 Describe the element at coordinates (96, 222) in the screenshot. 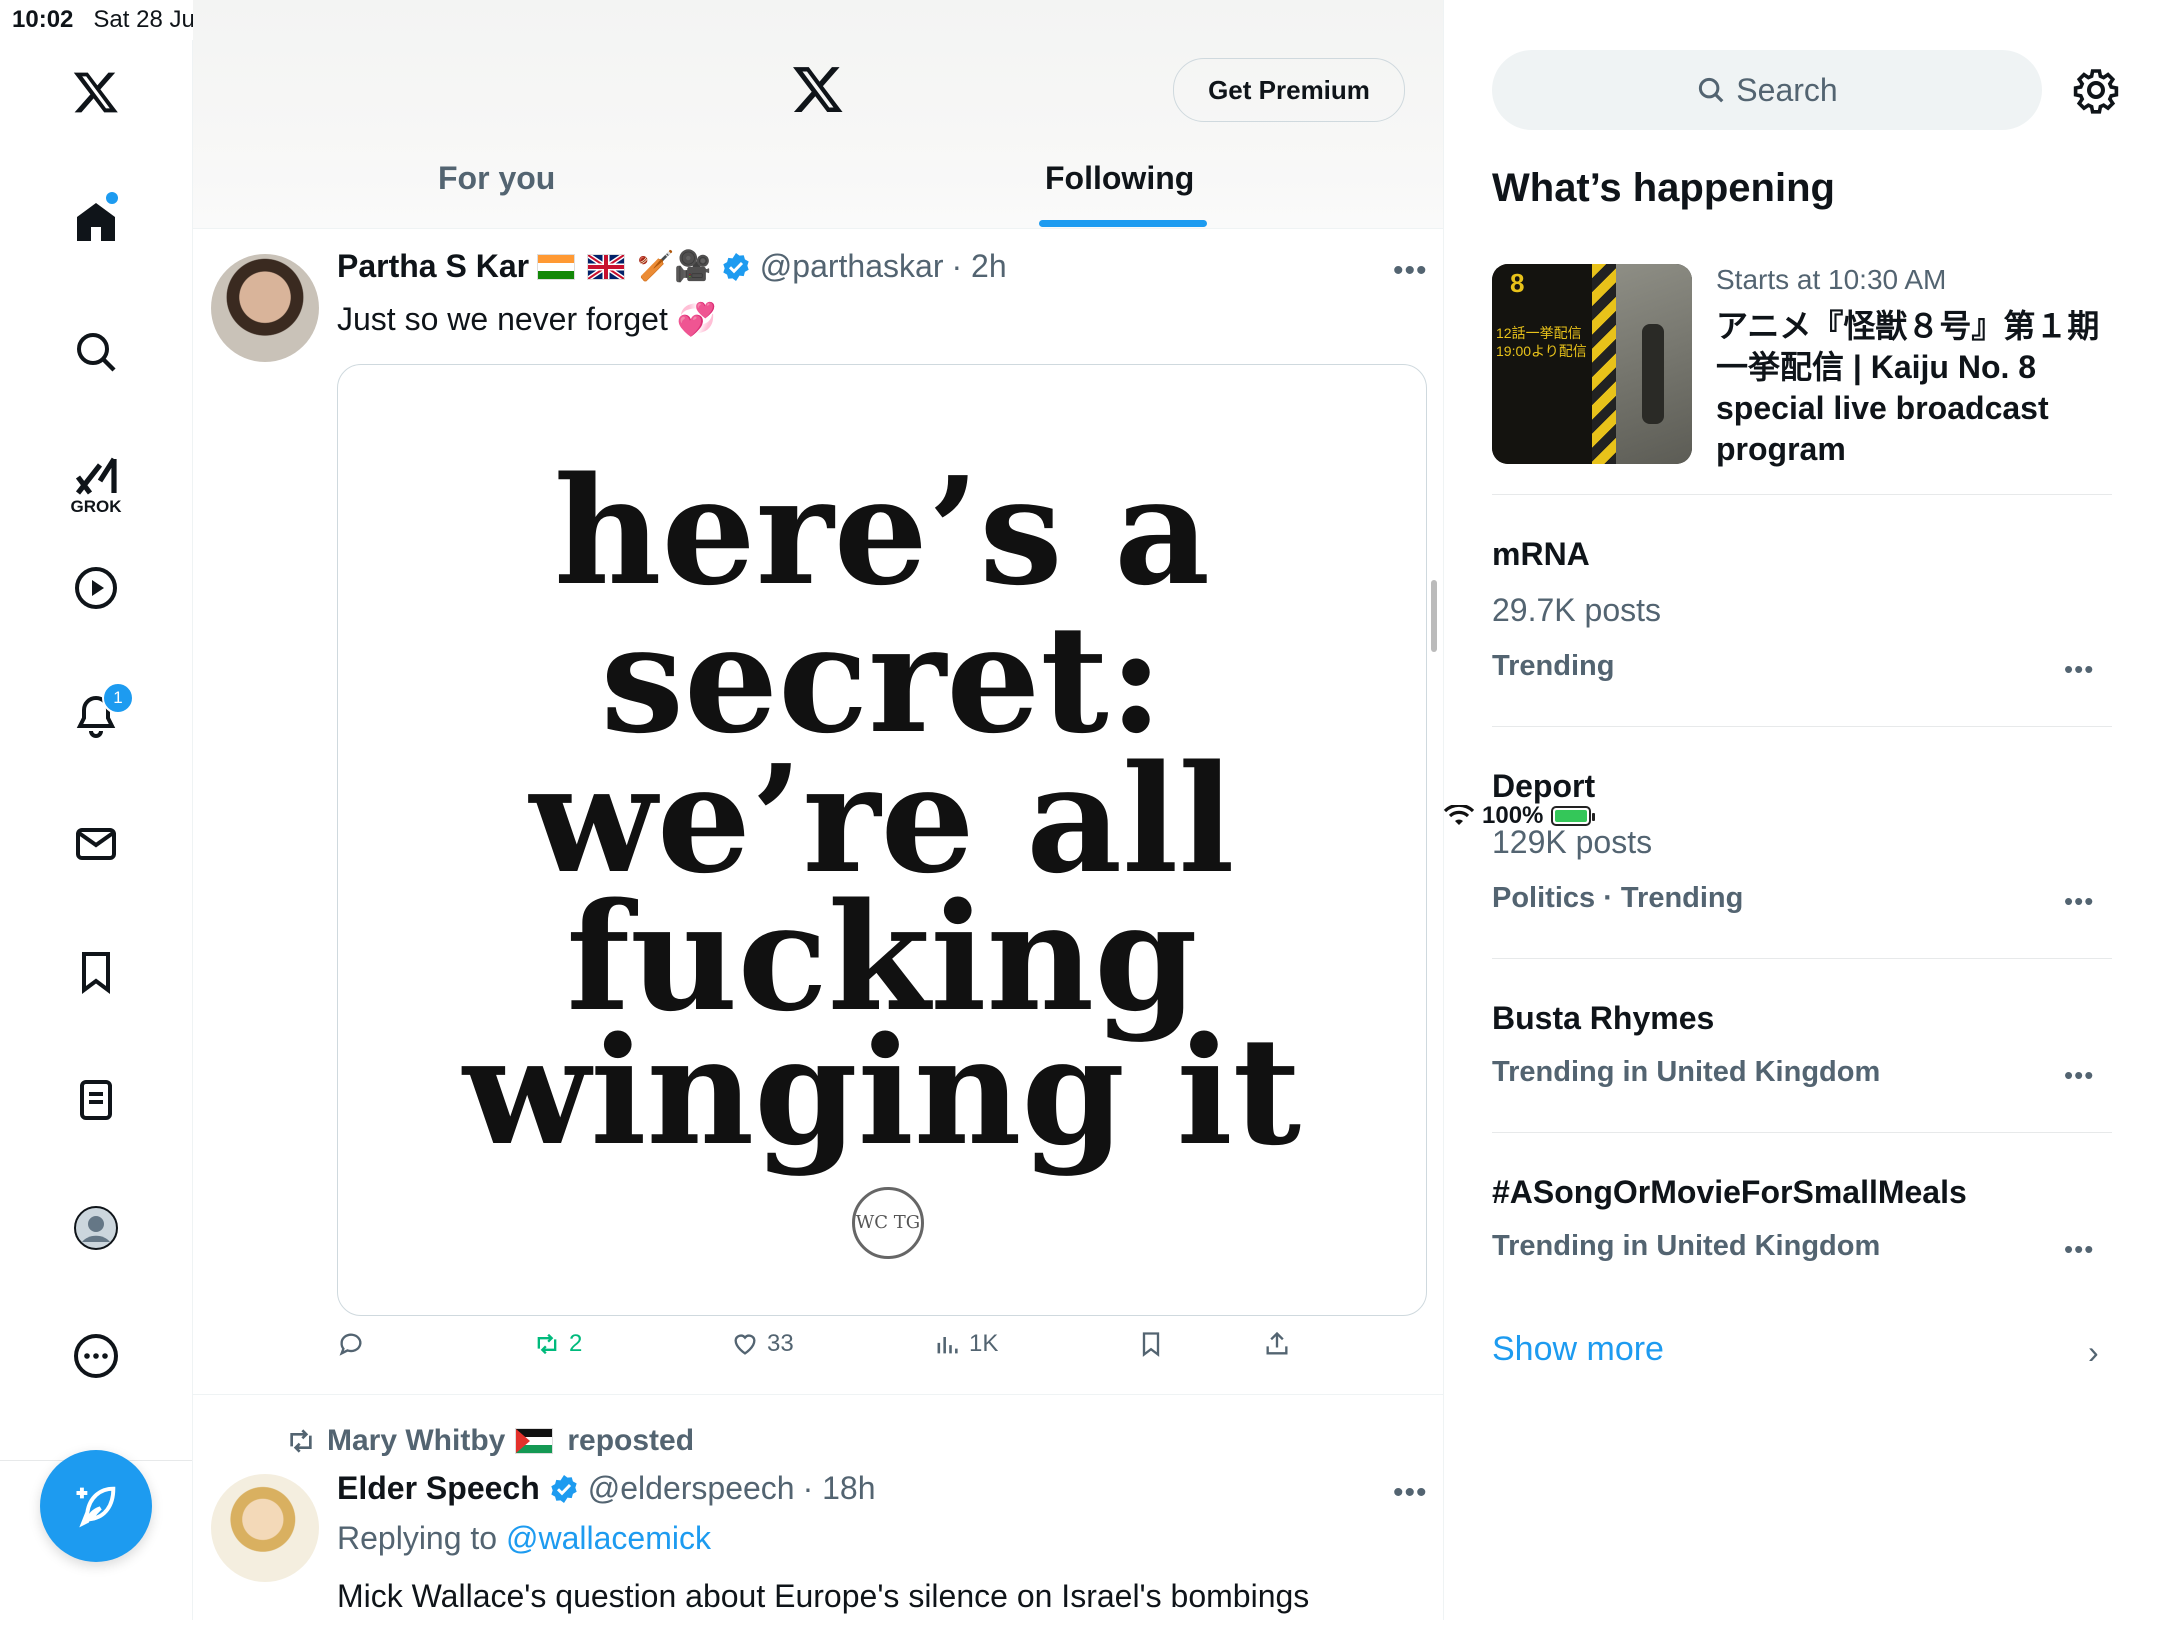

I see `home-icon` at that location.